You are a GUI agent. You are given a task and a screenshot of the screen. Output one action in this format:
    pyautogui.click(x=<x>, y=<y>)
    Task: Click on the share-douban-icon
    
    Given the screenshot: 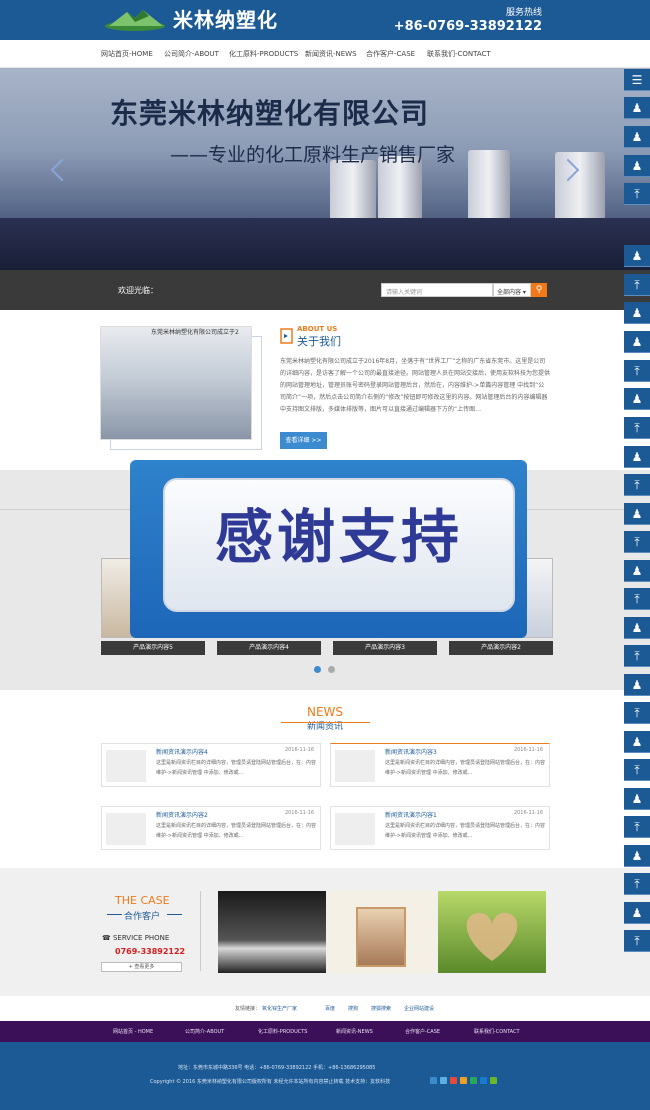 What is the action you would take?
    pyautogui.click(x=473, y=1080)
    